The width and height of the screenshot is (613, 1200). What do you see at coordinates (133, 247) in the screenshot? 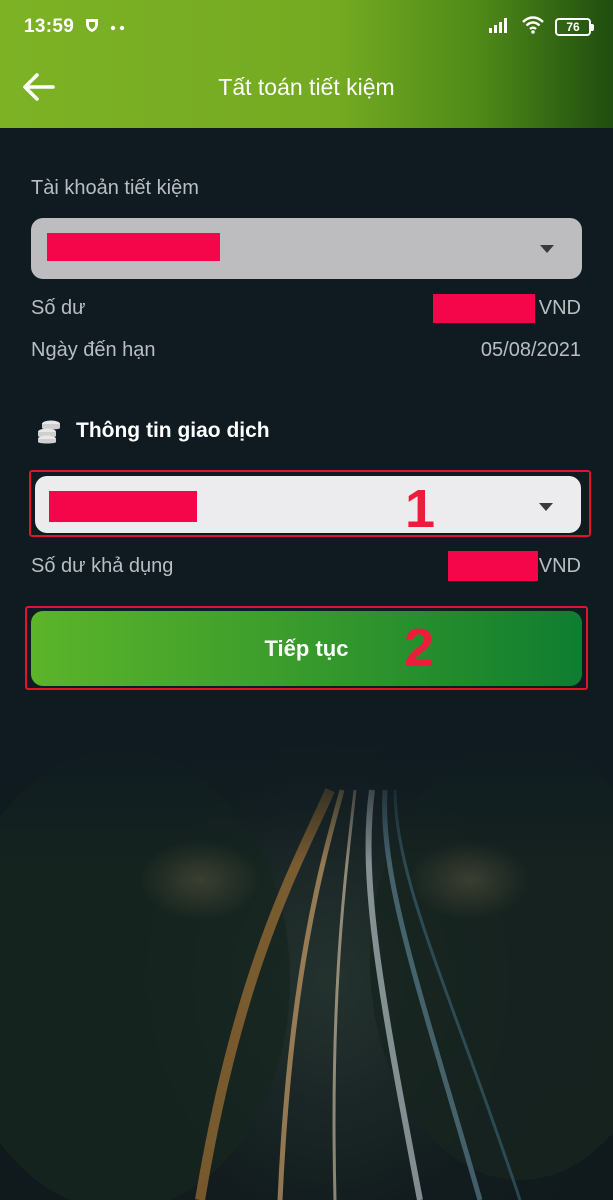
I see `redacted-account-number` at bounding box center [133, 247].